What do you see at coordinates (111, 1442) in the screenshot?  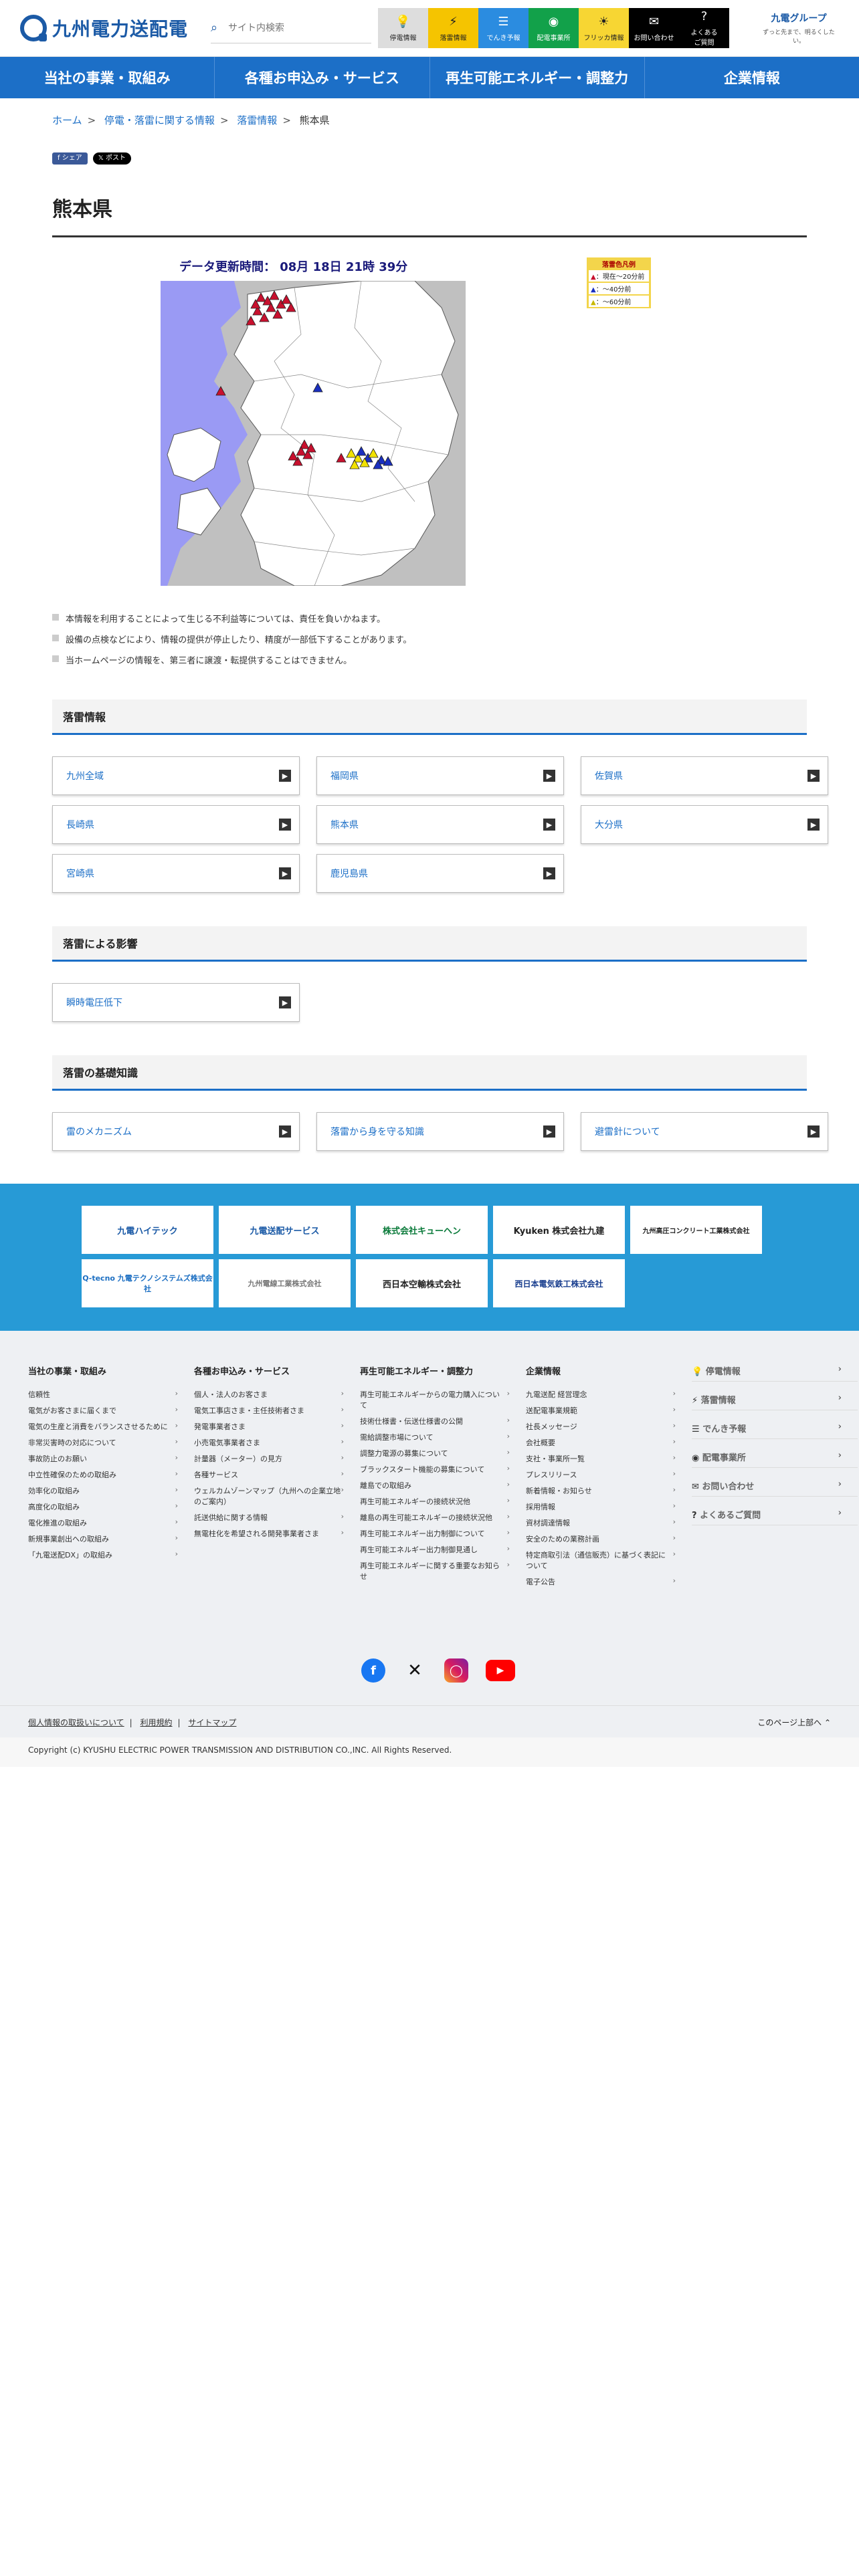 I see `footer-link: 非常災害時の対応について ›` at bounding box center [111, 1442].